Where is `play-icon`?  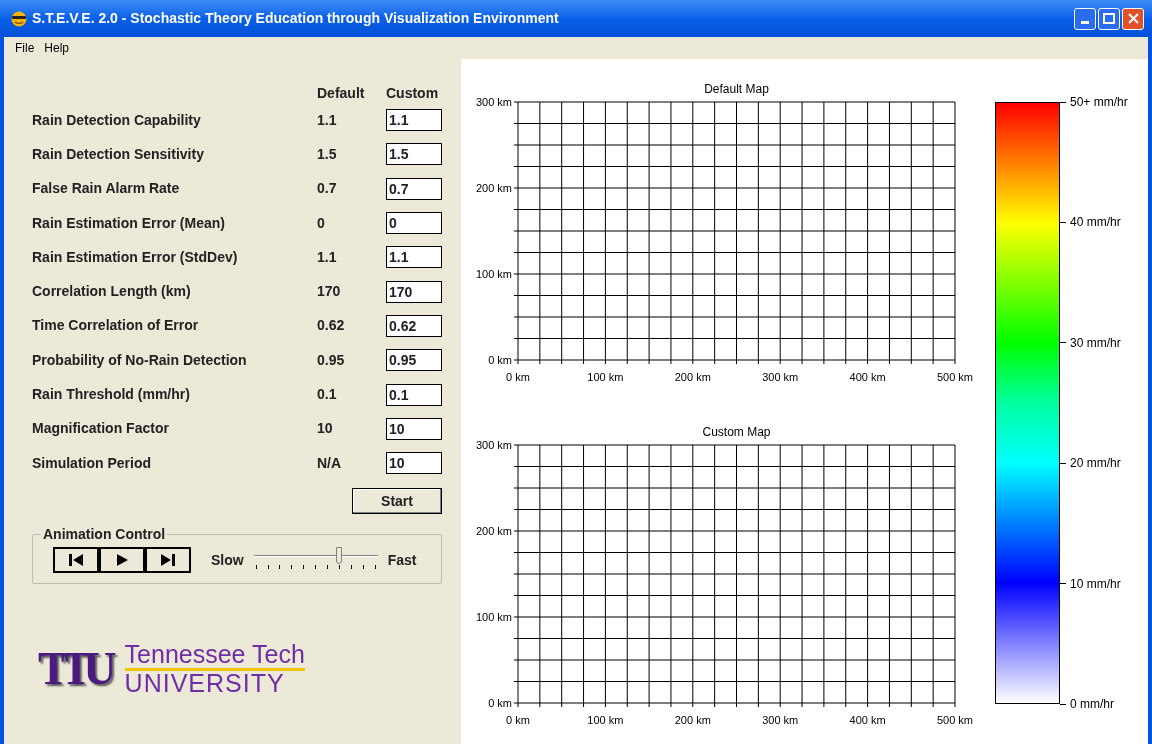
play-icon is located at coordinates (122, 560).